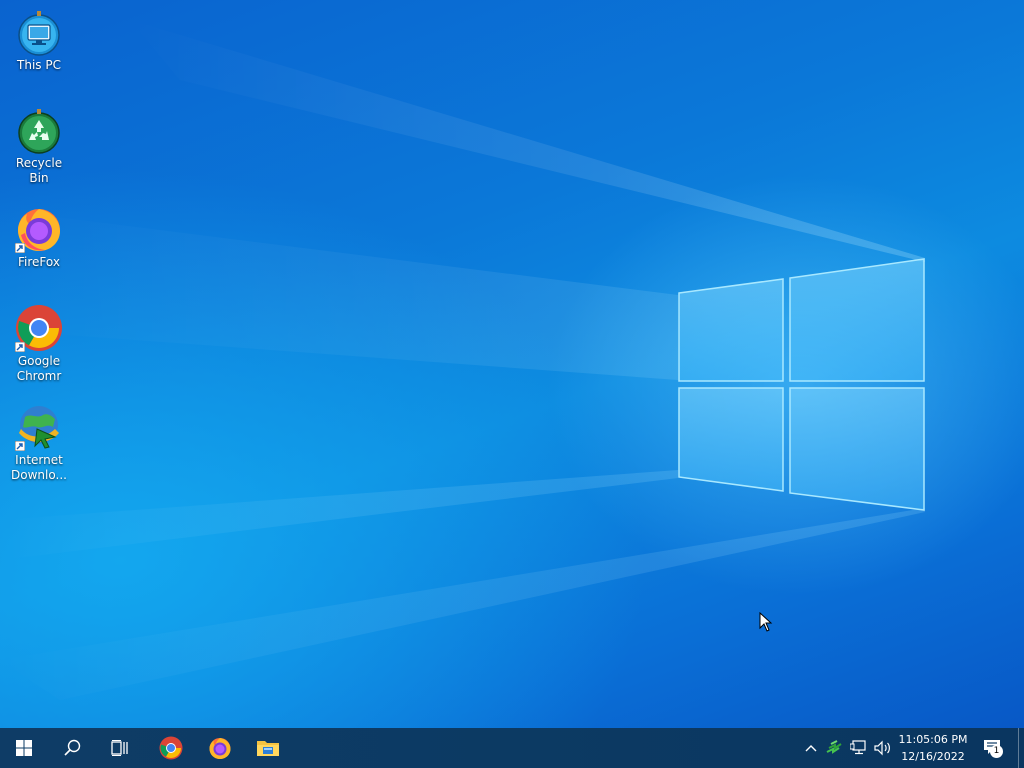 This screenshot has height=768, width=1024. I want to click on file-explorer-icon, so click(268, 748).